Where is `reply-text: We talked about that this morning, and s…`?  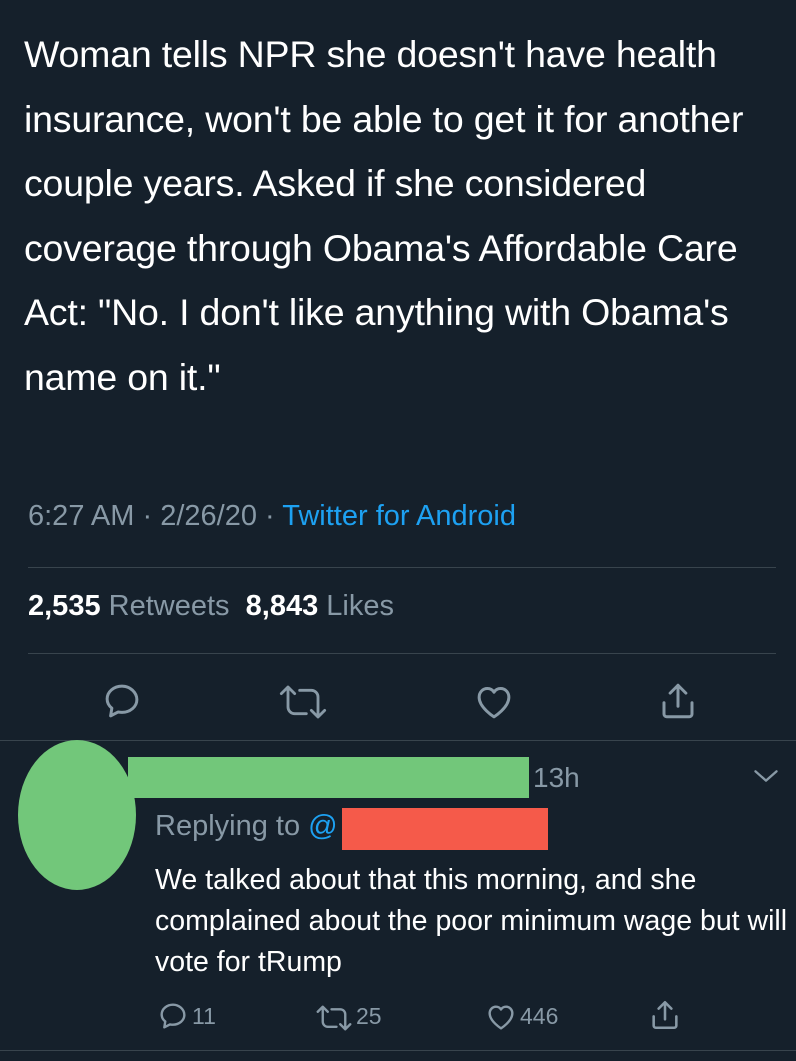 reply-text: We talked about that this morning, and s… is located at coordinates (471, 921).